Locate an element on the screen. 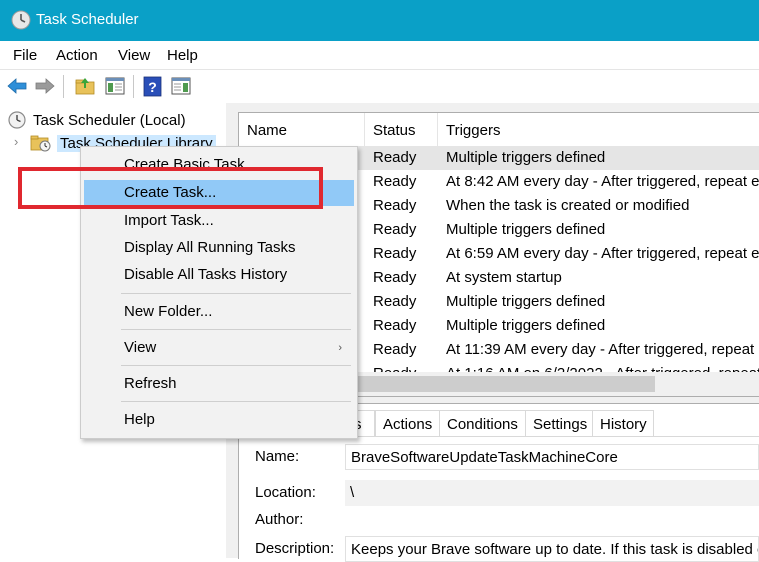  window-title: Task Scheduler is located at coordinates (87, 19).